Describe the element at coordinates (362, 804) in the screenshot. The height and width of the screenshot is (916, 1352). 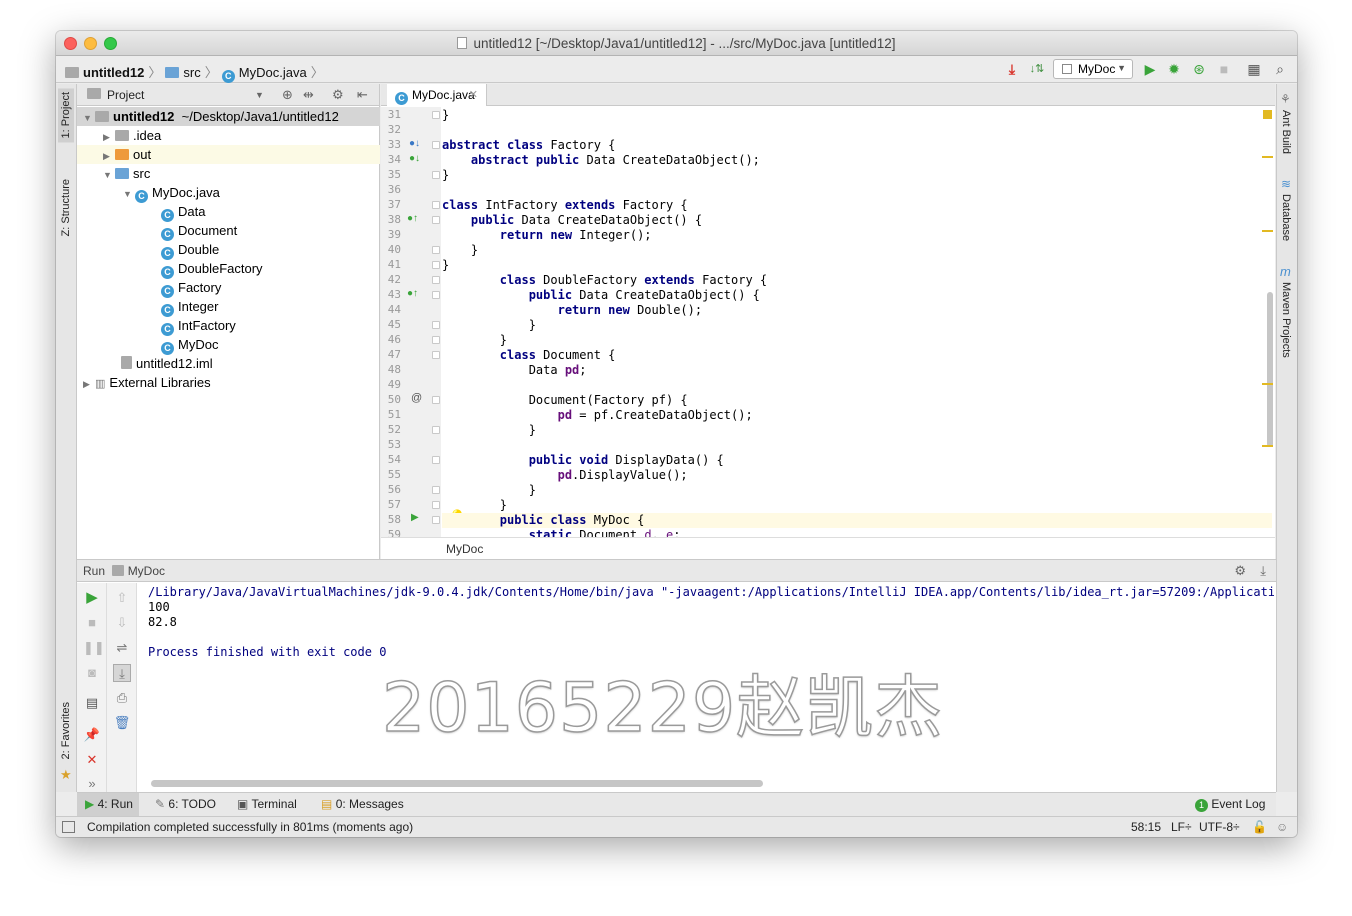
I see `tab-messages: ▤ 0: Messages` at that location.